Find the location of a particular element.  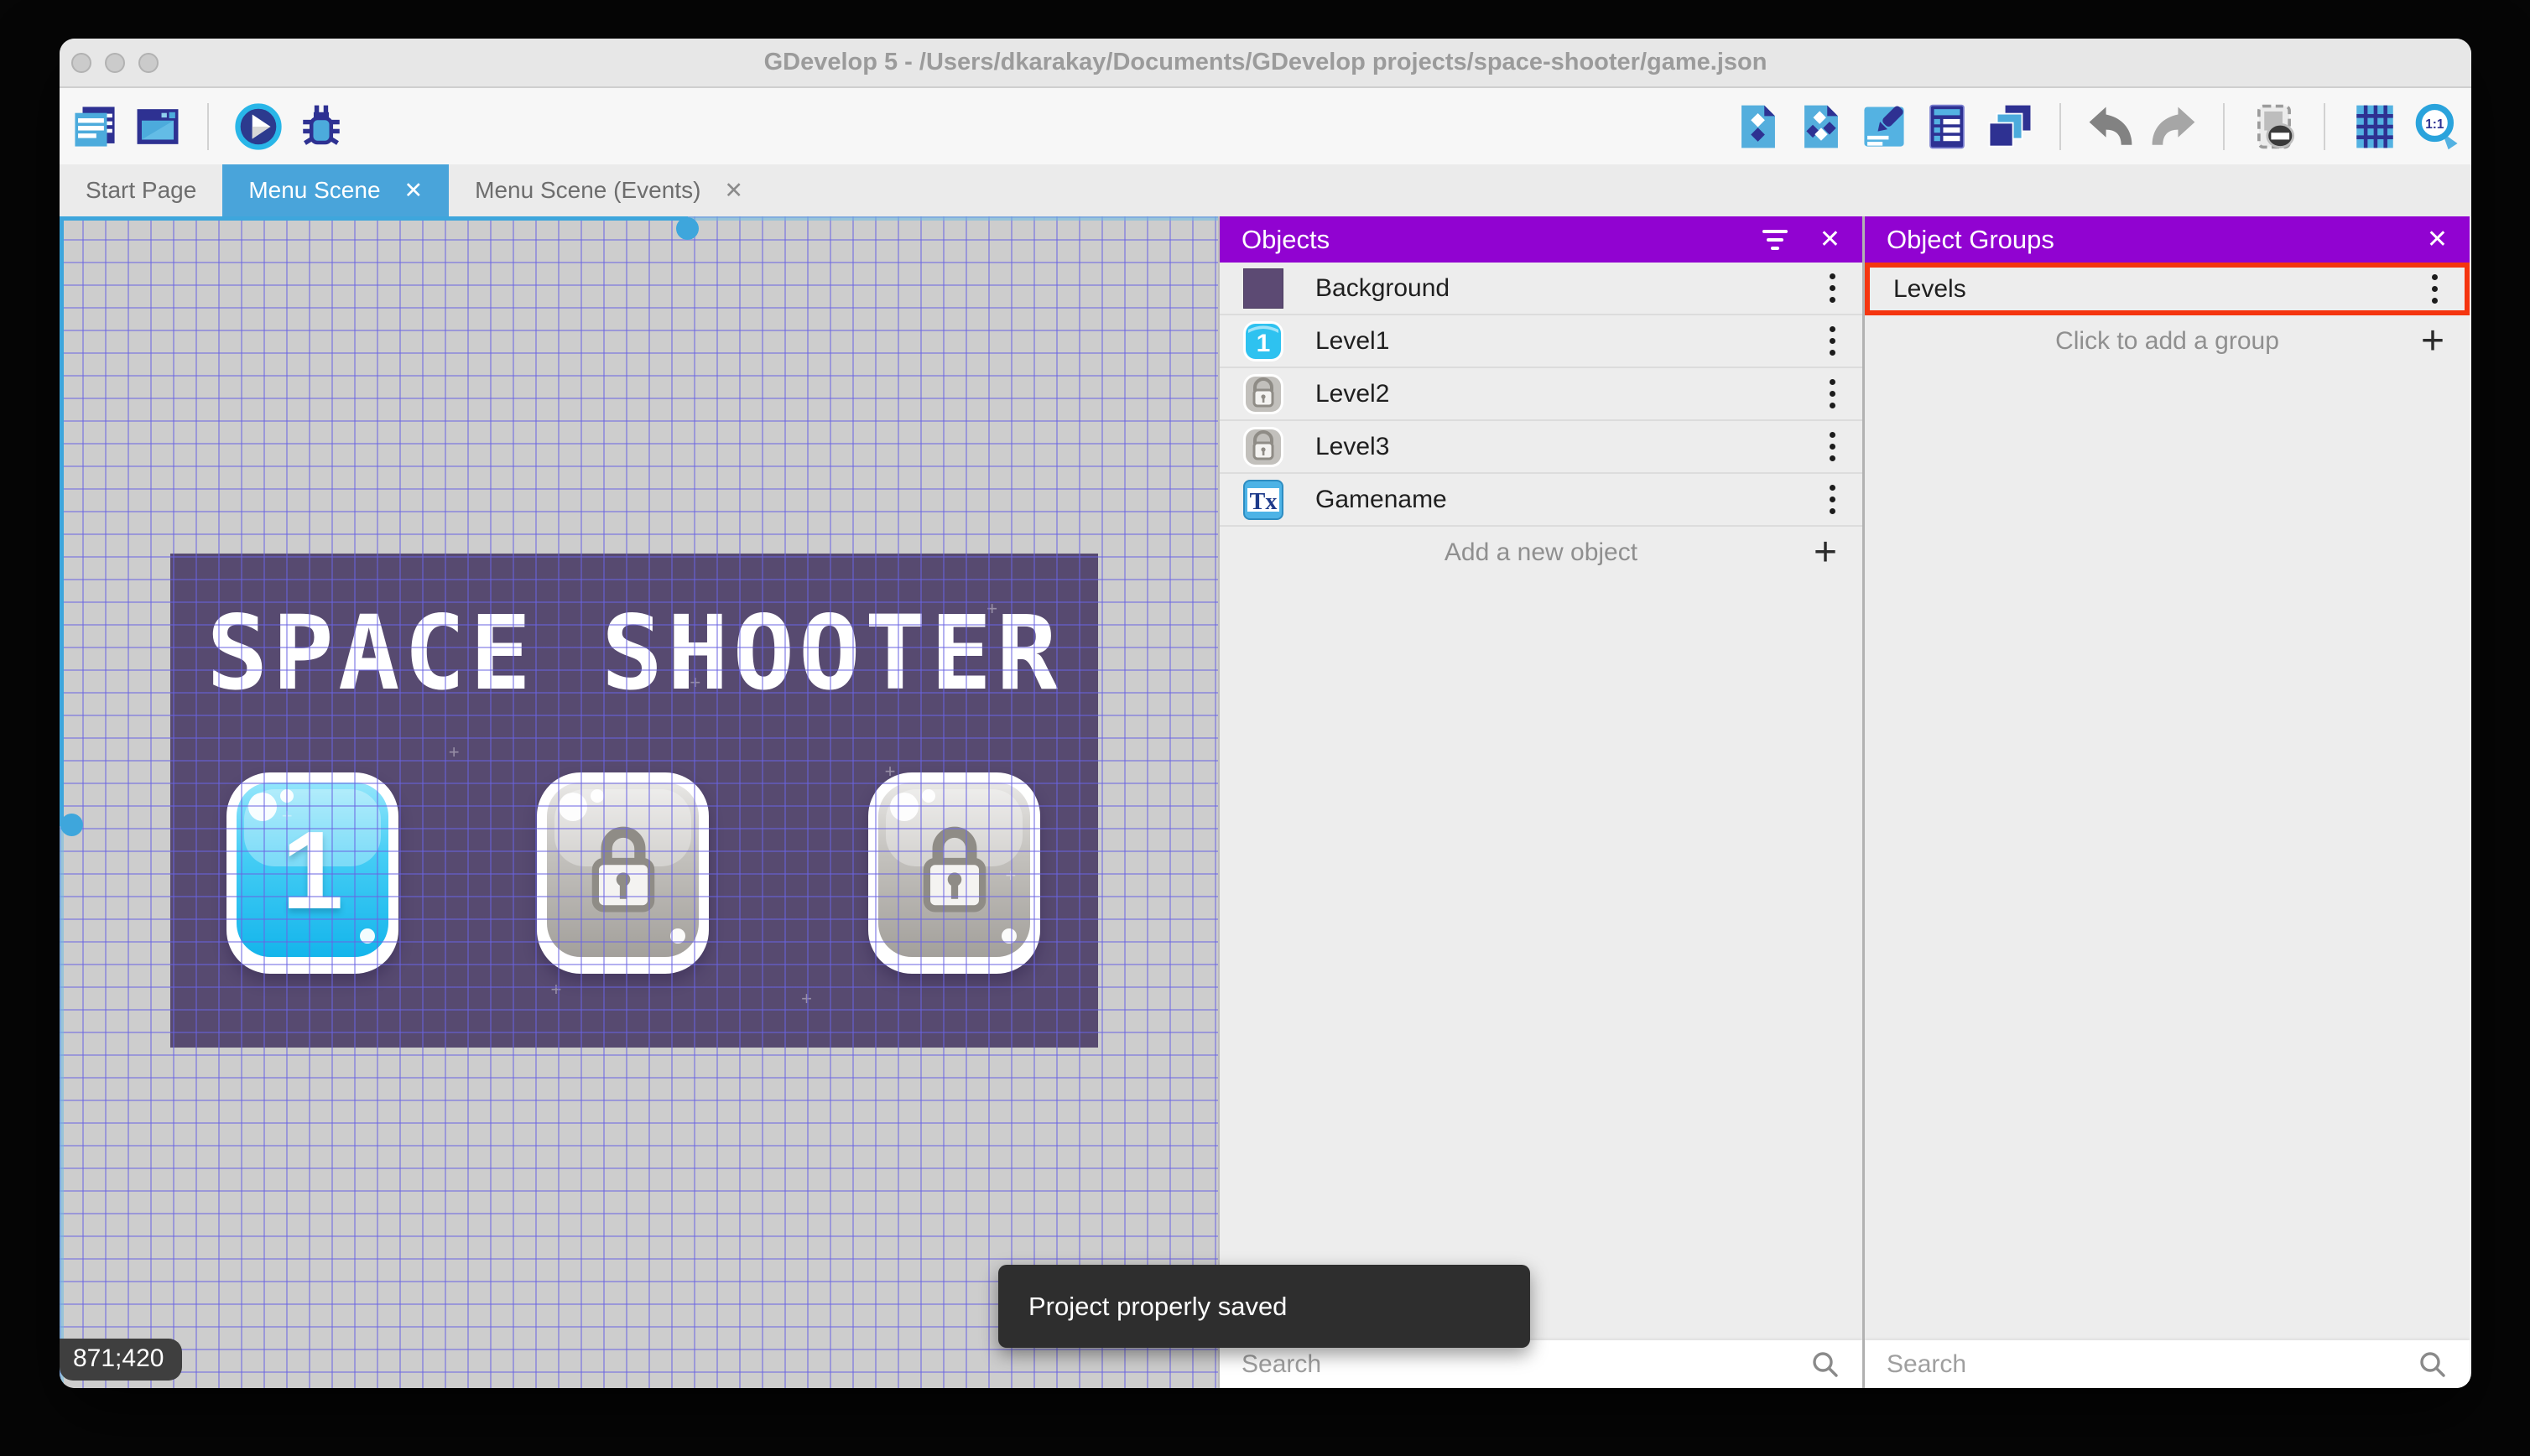

tab-start-page: Start Page is located at coordinates (141, 190).